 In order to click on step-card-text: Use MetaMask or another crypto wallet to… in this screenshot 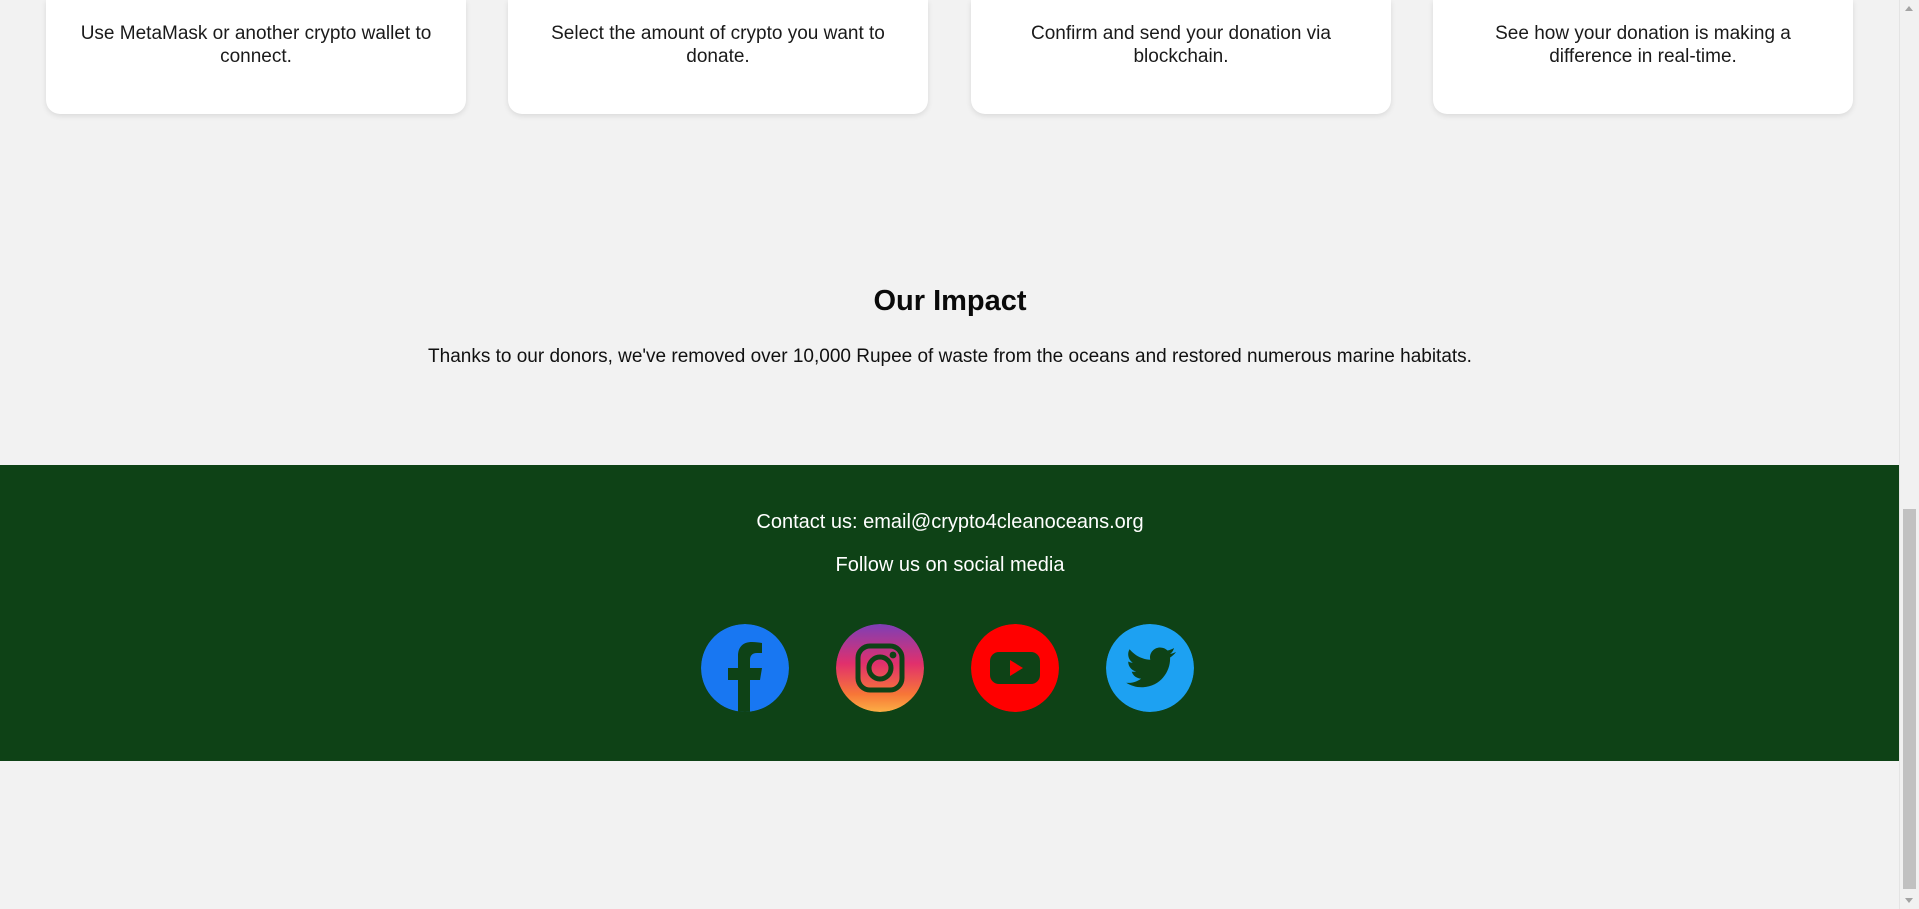, I will do `click(256, 45)`.